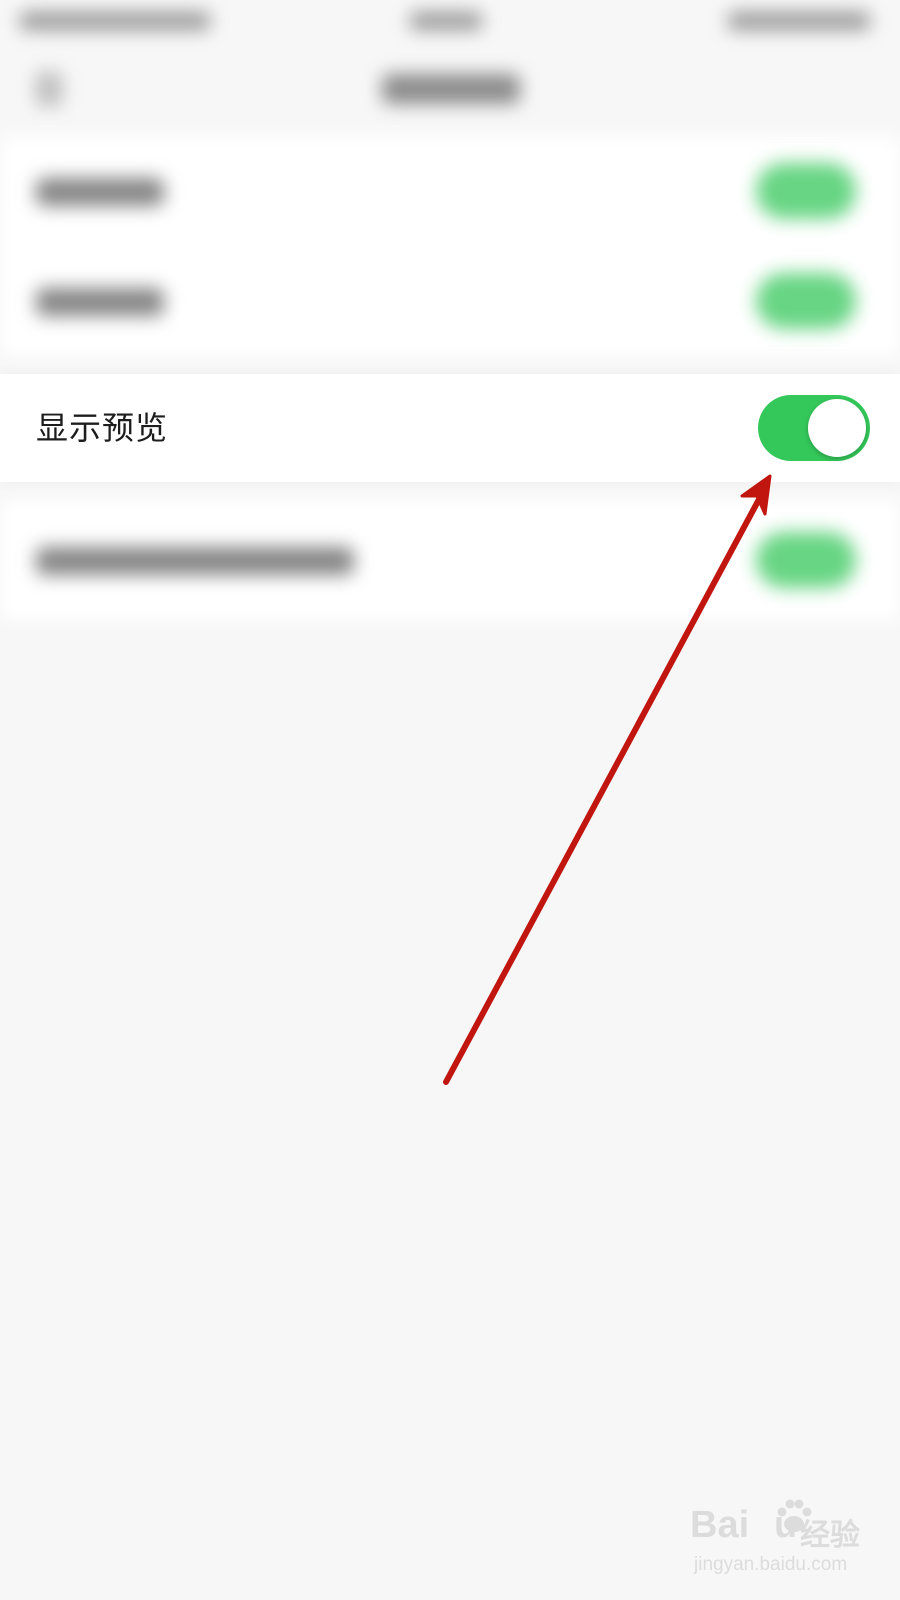 This screenshot has width=900, height=1600. What do you see at coordinates (720, 1525) in the screenshot?
I see `watermark-brand-left: Bai` at bounding box center [720, 1525].